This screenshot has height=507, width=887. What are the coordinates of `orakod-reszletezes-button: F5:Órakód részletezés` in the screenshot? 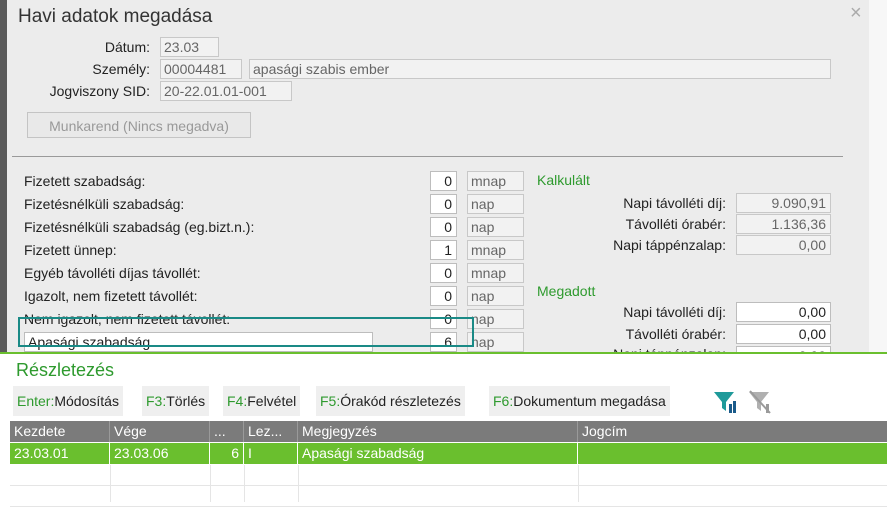 It's located at (390, 401).